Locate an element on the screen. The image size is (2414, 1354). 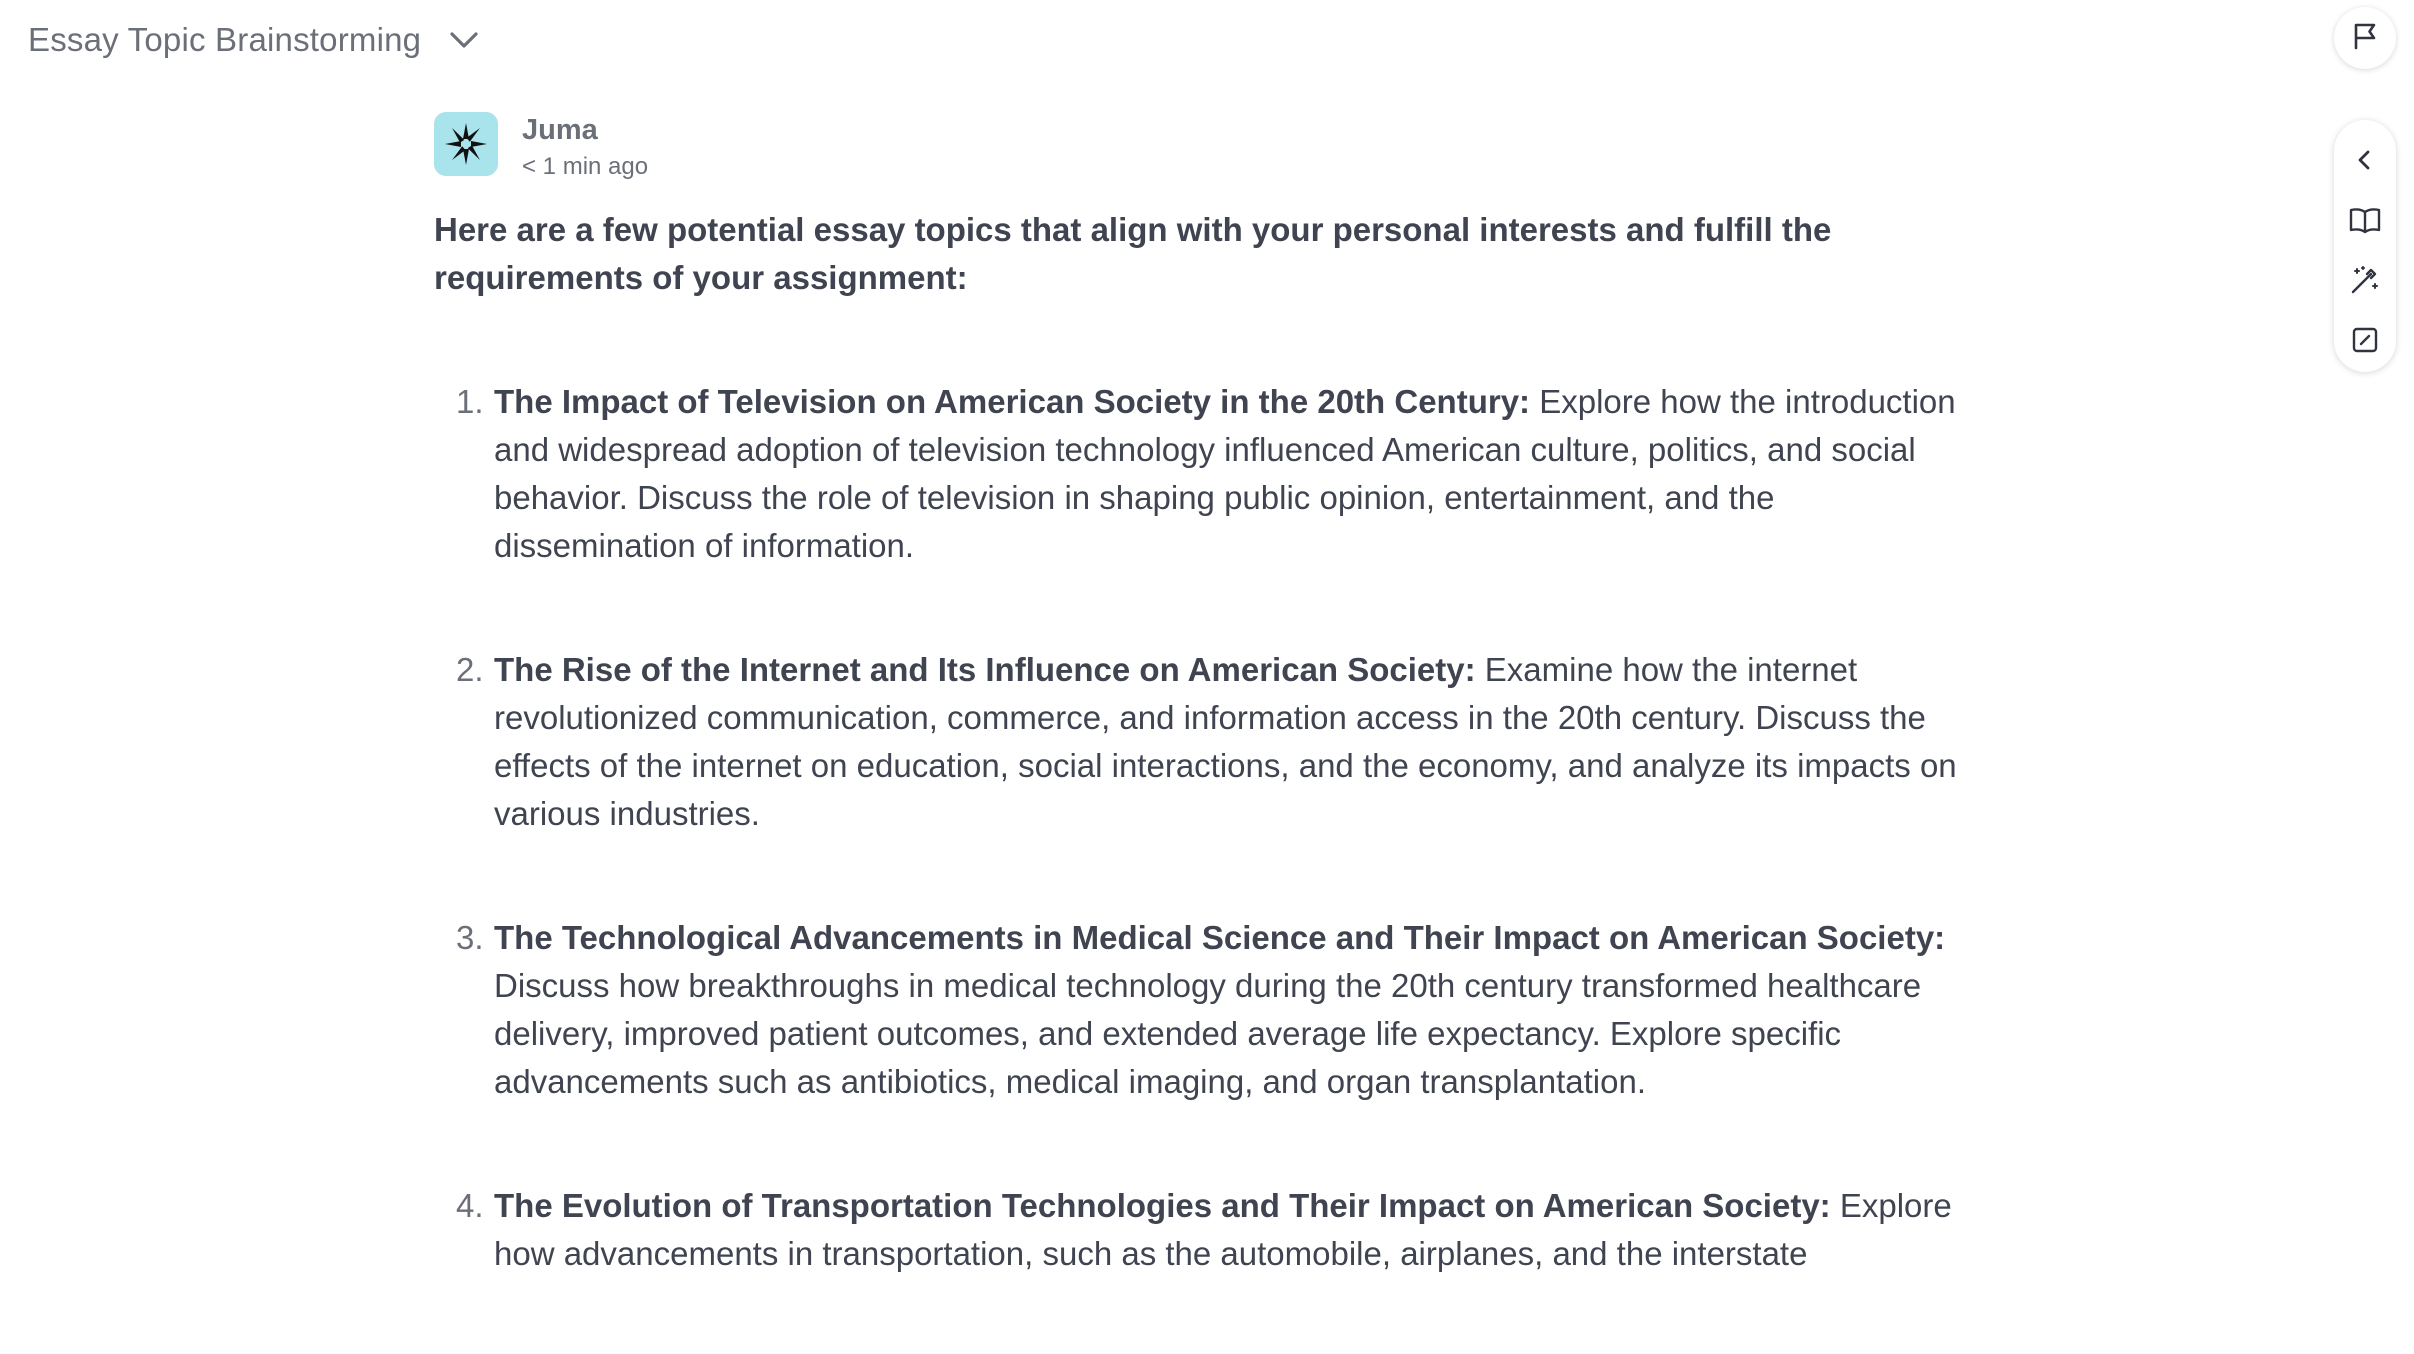
new-note-button is located at coordinates (2365, 342).